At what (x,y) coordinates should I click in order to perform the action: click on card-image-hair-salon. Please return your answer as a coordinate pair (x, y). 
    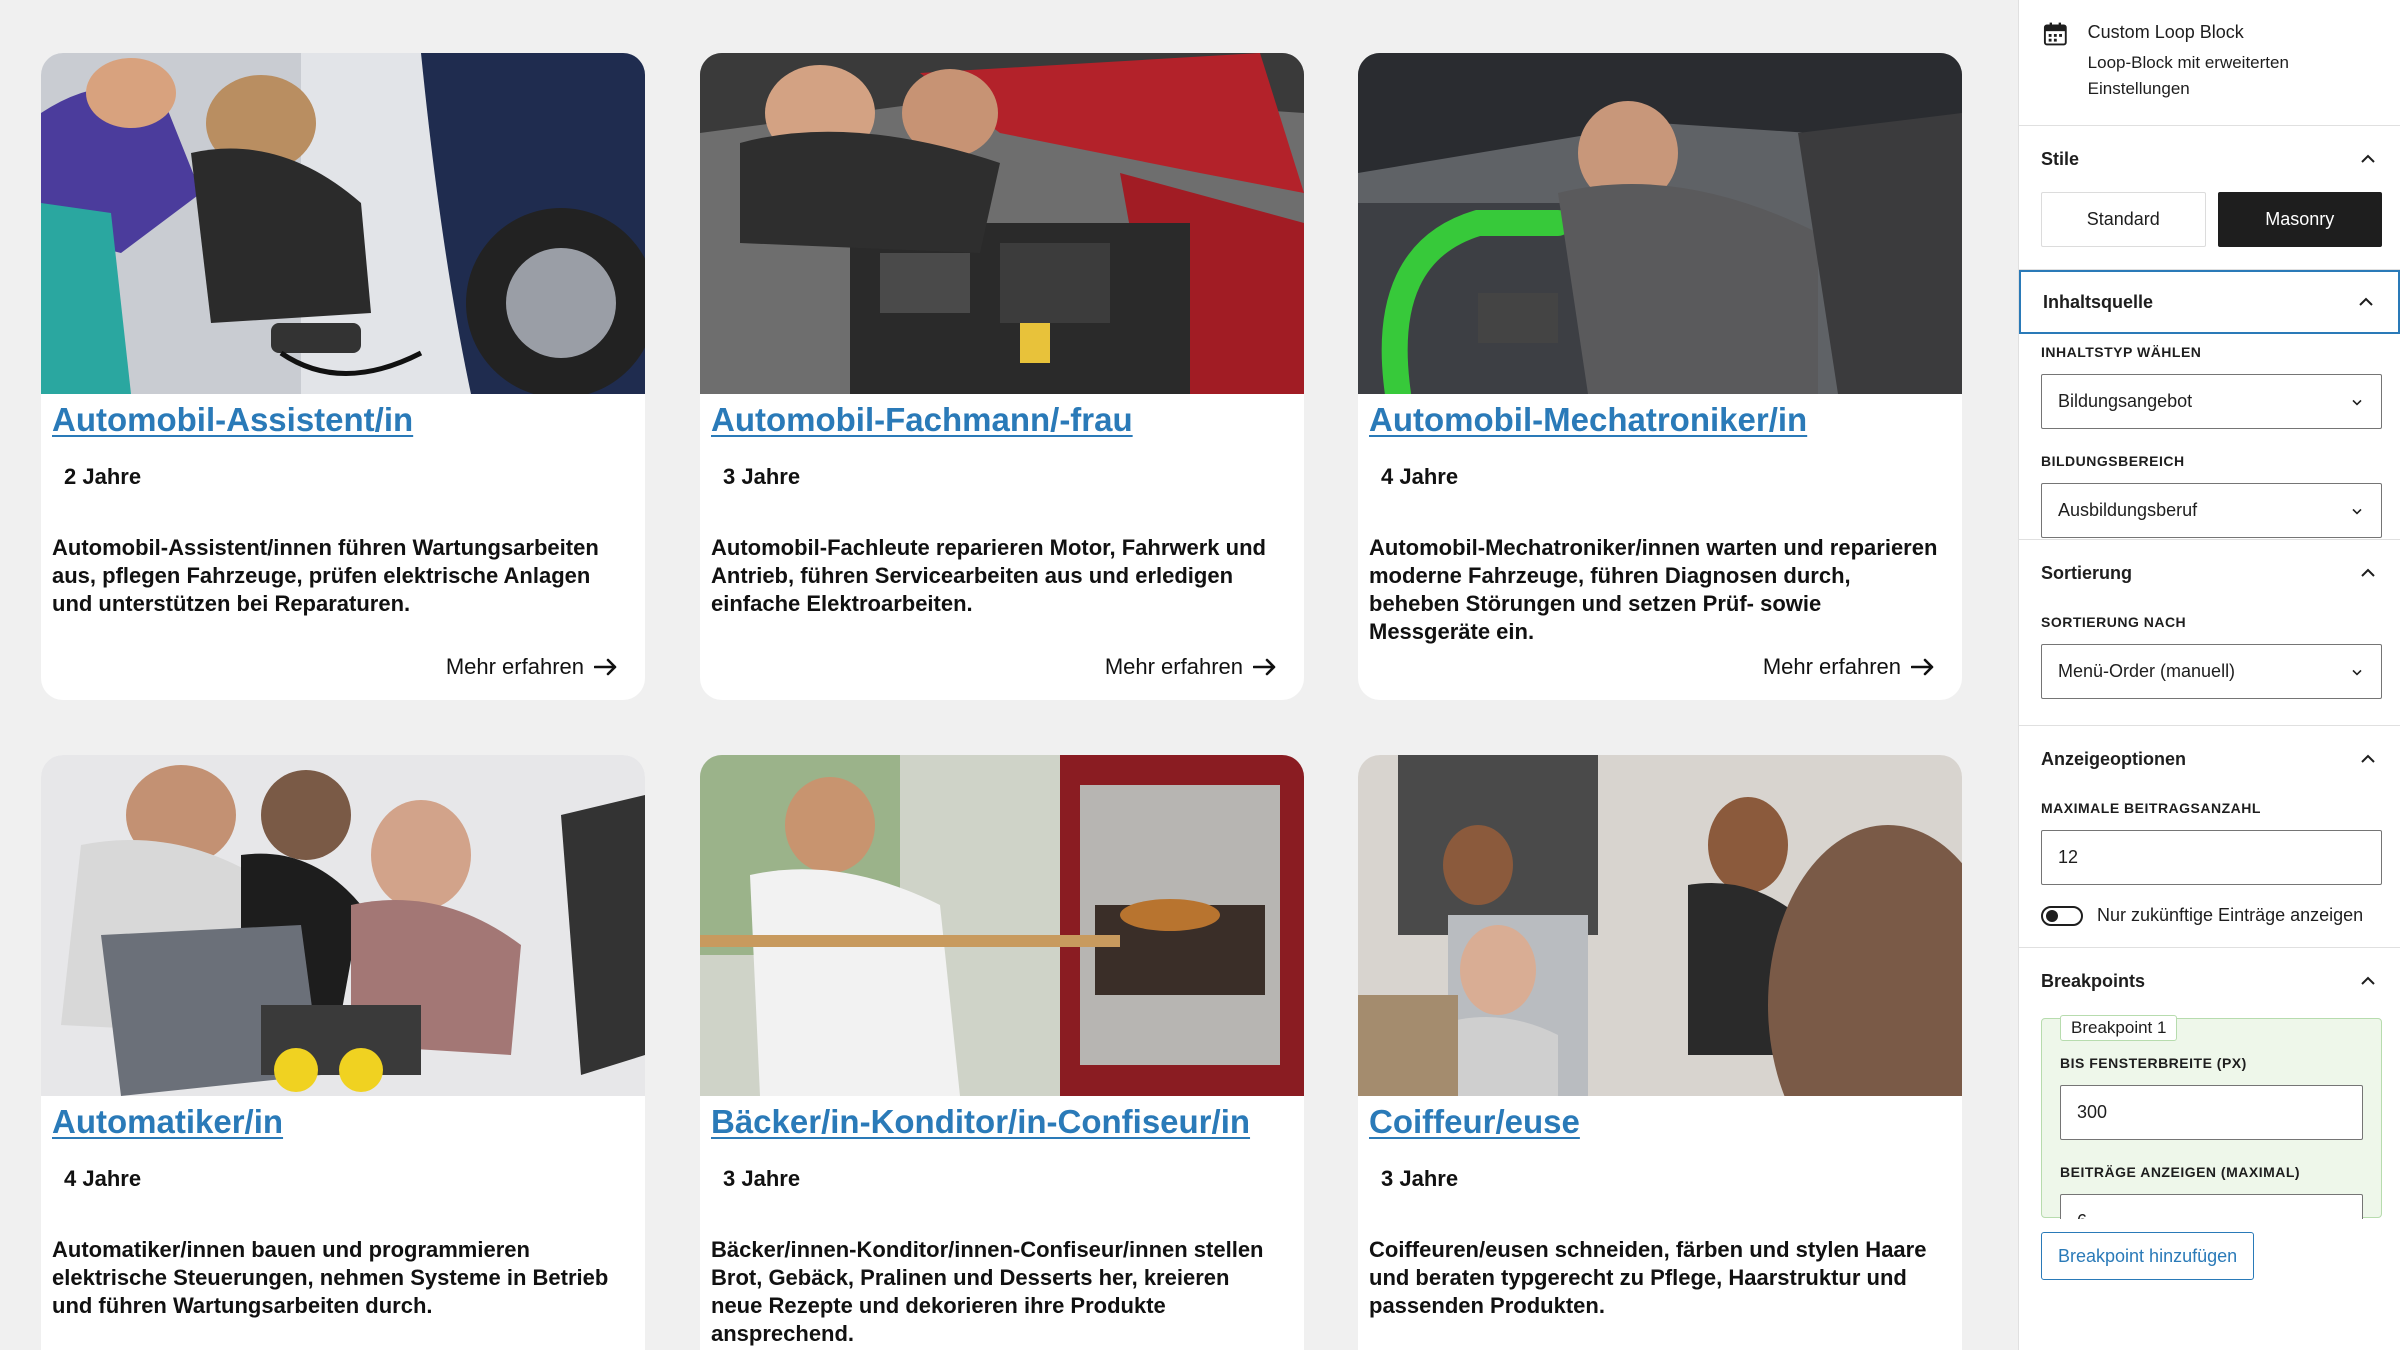
    Looking at the image, I should click on (1660, 925).